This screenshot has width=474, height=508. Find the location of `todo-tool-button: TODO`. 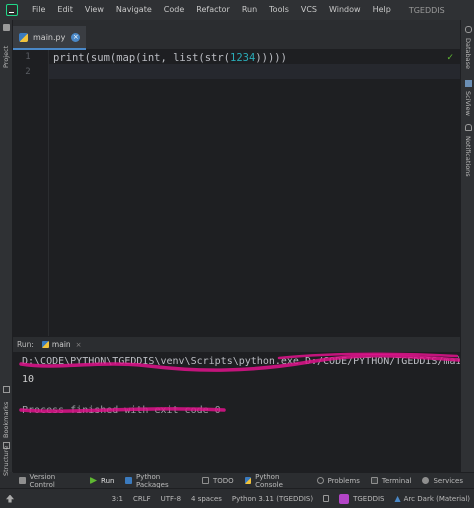

todo-tool-button: TODO is located at coordinates (217, 480).